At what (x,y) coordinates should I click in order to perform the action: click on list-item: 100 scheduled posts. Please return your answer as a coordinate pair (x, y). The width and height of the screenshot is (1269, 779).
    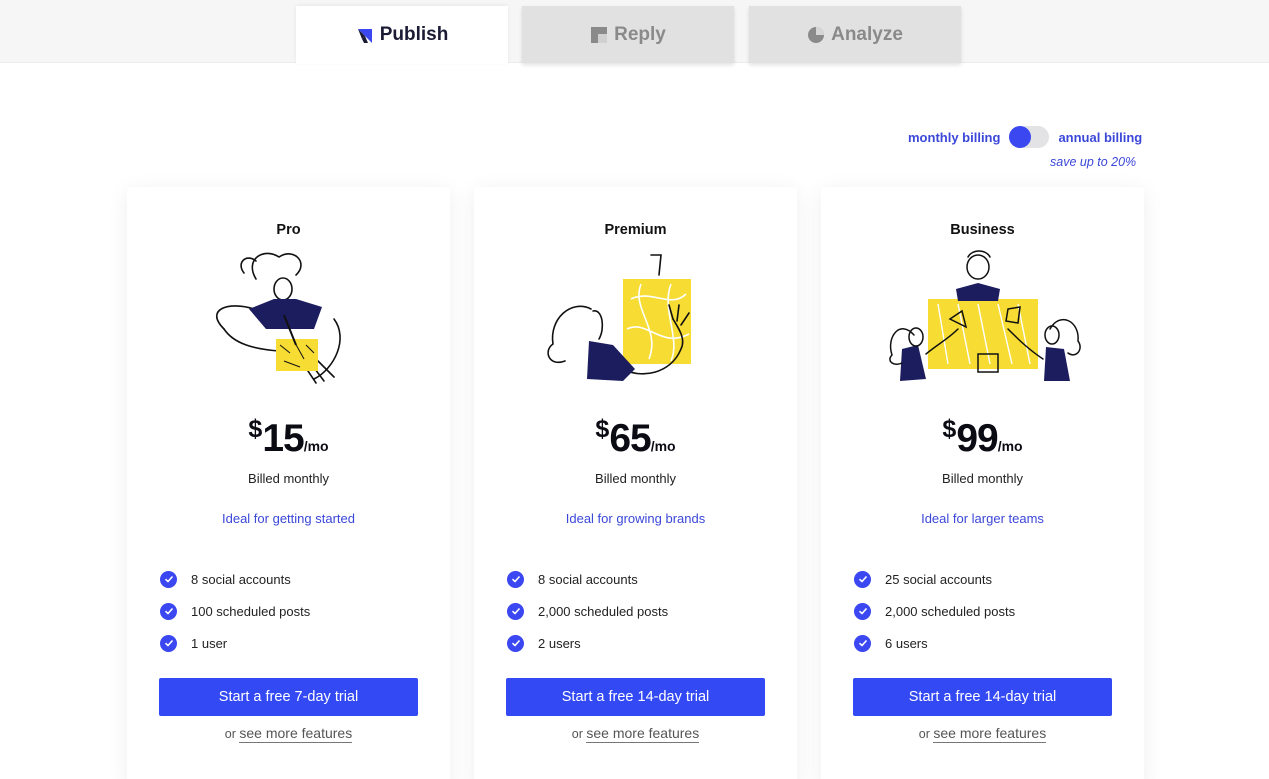
    Looking at the image, I should click on (235, 611).